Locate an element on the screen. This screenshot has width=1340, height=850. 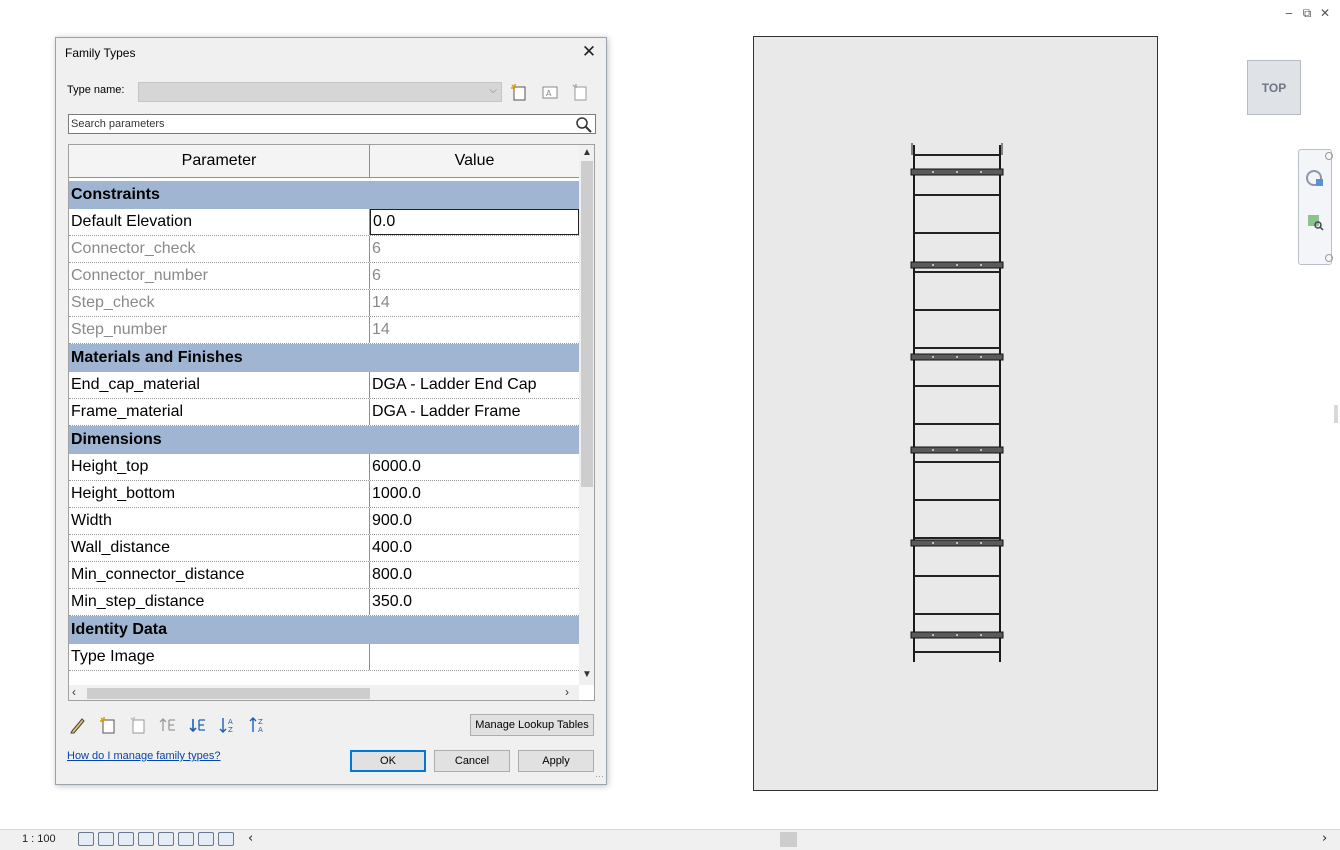
move-down-icon is located at coordinates (198, 725).